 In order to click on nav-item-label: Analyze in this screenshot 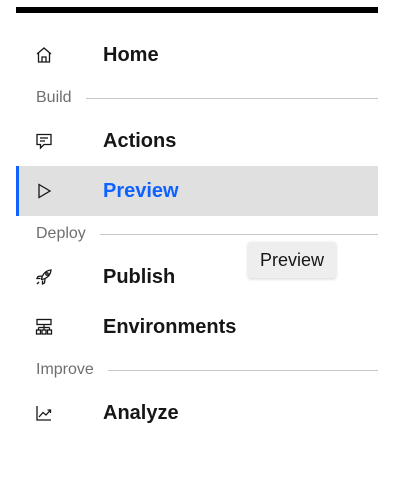, I will do `click(141, 412)`.